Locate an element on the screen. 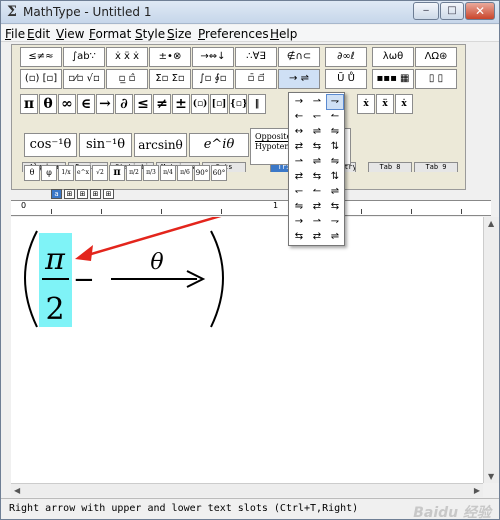 The width and height of the screenshot is (500, 520). numerator: π is located at coordinates (55, 259).